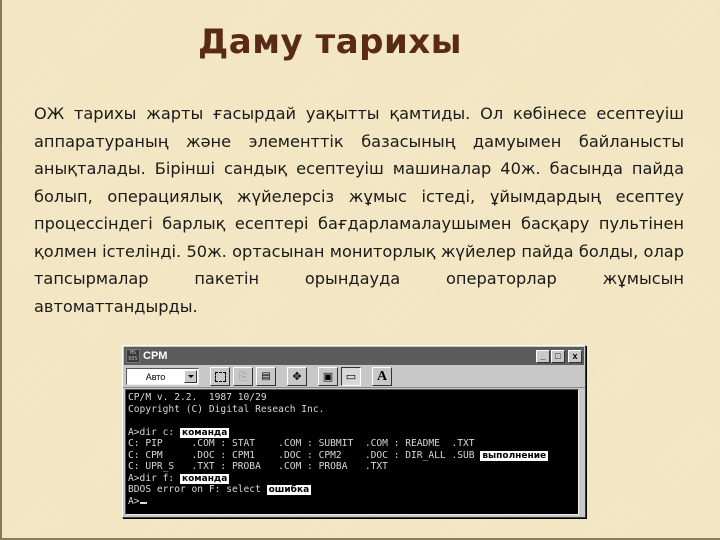 The height and width of the screenshot is (540, 720). I want to click on maximize-button: □, so click(558, 356).